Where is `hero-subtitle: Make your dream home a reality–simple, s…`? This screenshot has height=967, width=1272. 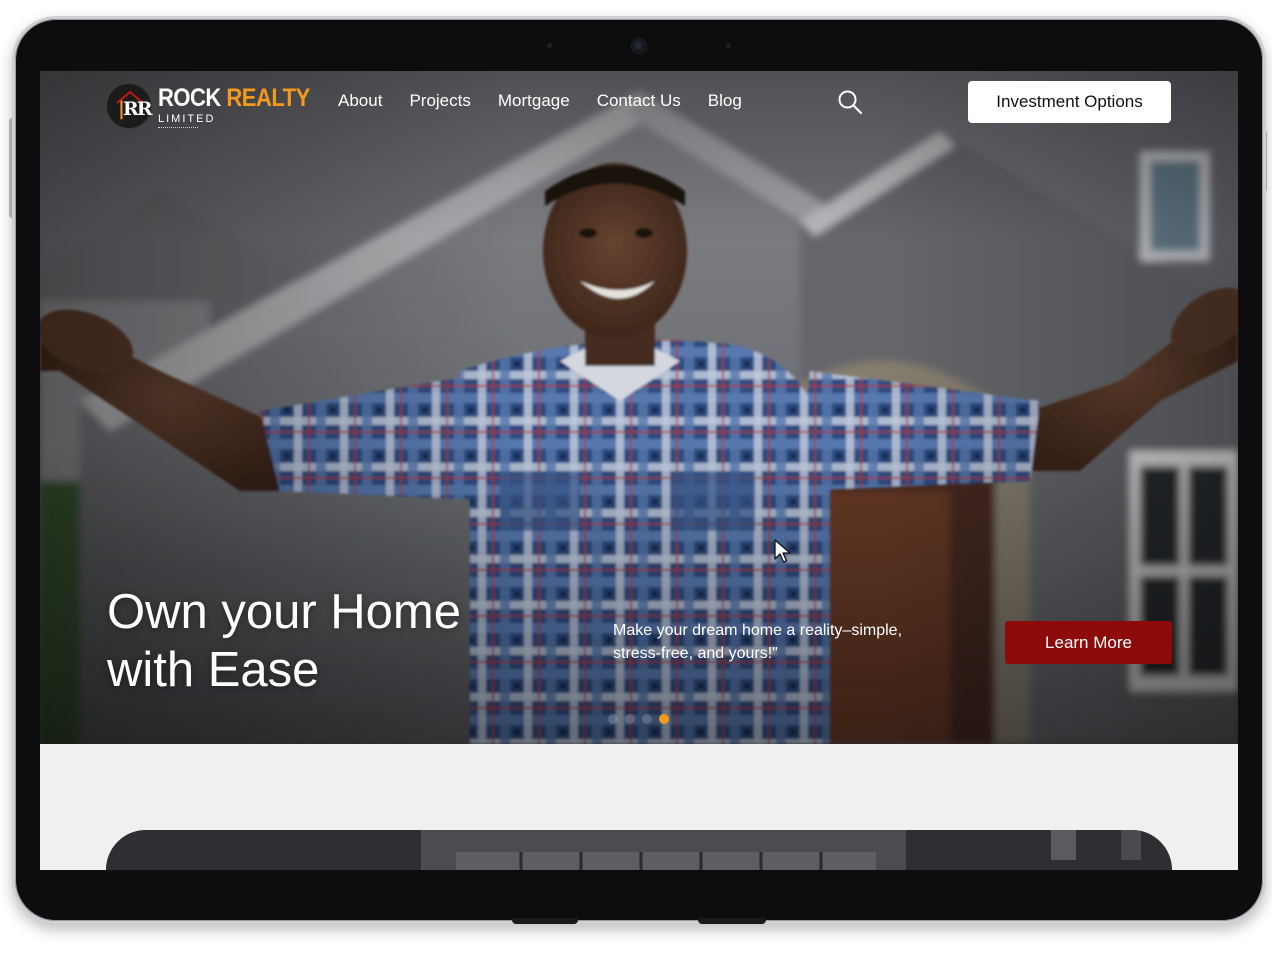 hero-subtitle: Make your dream home a reality–simple, s… is located at coordinates (758, 642).